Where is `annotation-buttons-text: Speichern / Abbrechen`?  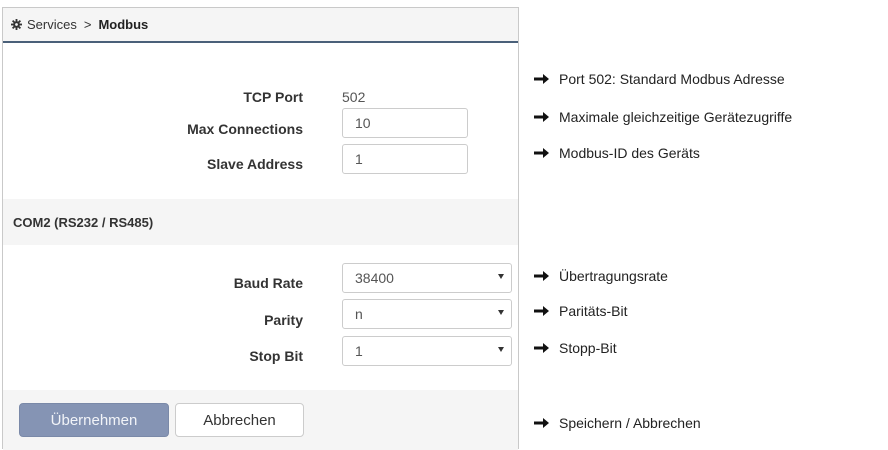
annotation-buttons-text: Speichern / Abbrechen is located at coordinates (630, 423).